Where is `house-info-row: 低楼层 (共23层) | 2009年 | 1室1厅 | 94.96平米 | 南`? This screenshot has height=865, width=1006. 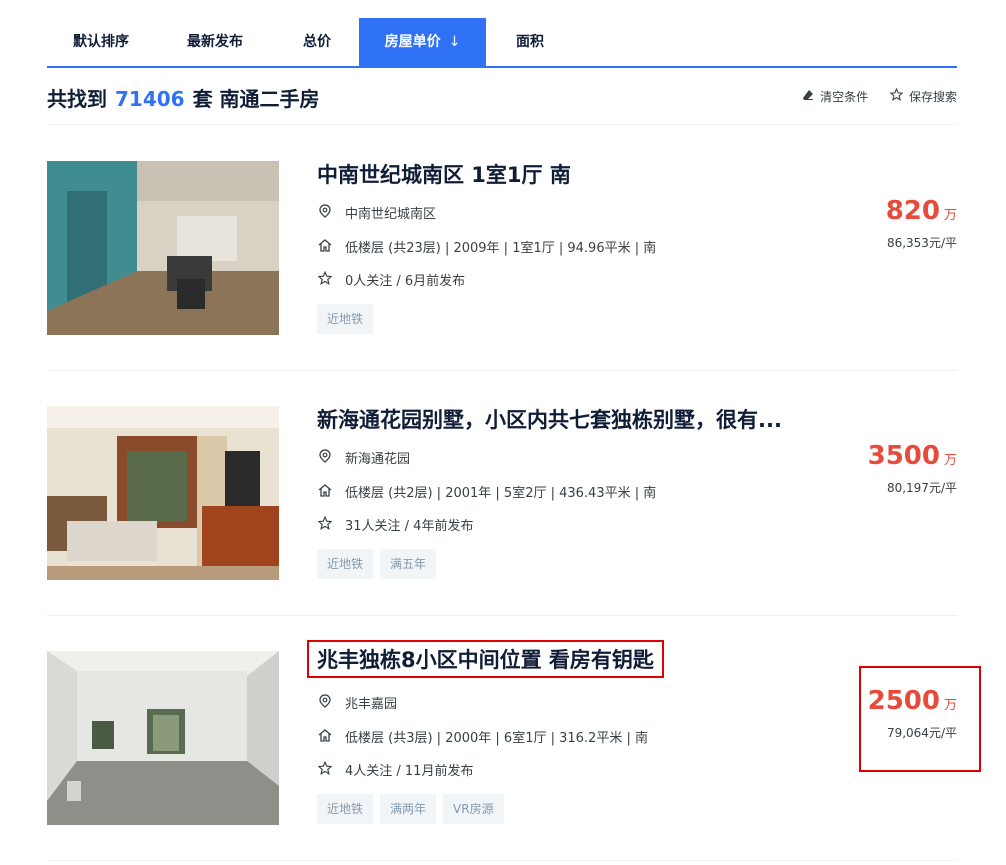
house-info-row: 低楼层 (共23层) | 2009年 | 1室1厅 | 94.96平米 | 南 is located at coordinates (486, 246).